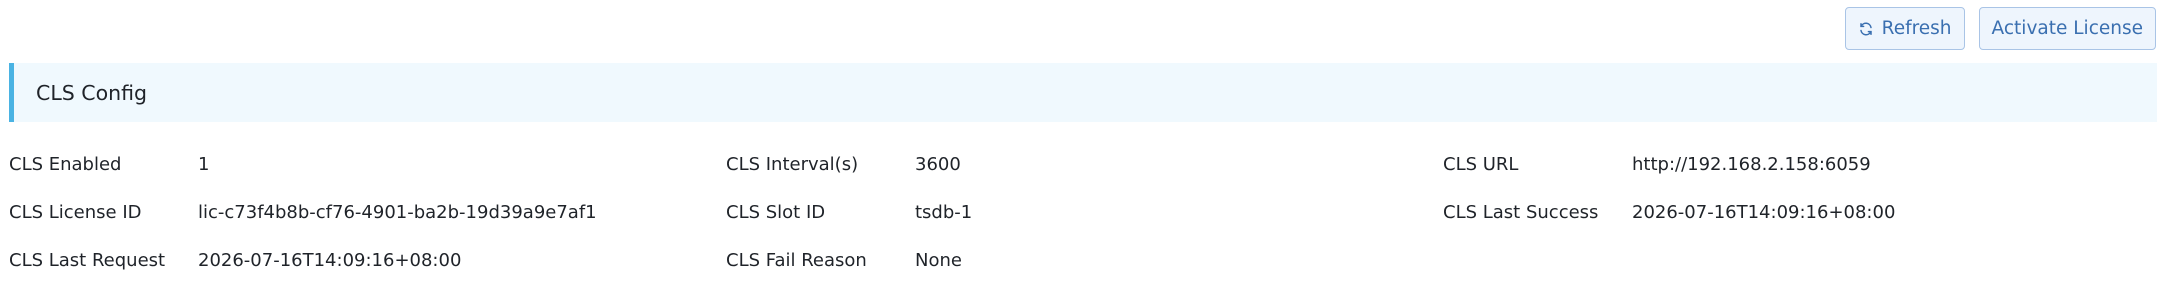  I want to click on cls-last-success-label: CLS Last Success, so click(1521, 212).